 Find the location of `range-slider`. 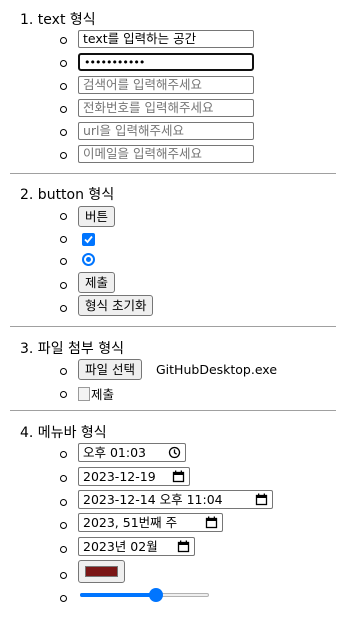

range-slider is located at coordinates (144, 595).